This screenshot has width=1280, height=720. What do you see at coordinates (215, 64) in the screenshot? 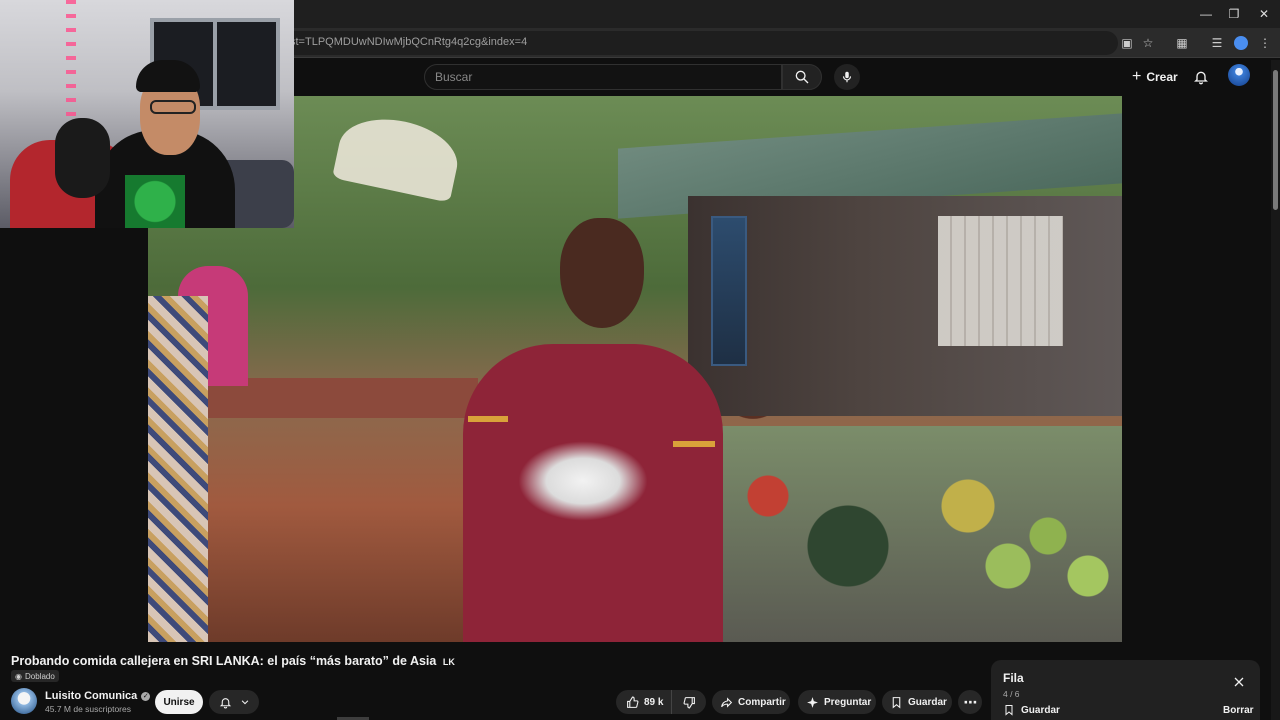
I see `webcam-window-frame` at bounding box center [215, 64].